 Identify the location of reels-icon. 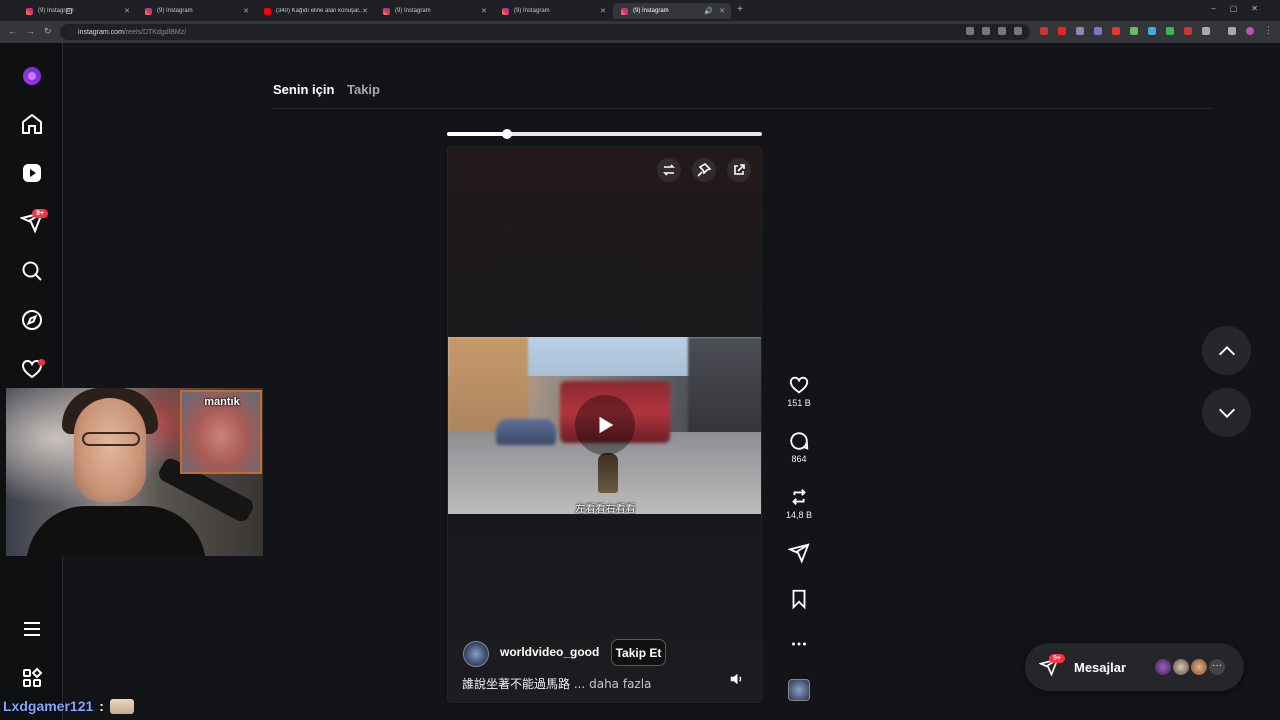
(32, 173).